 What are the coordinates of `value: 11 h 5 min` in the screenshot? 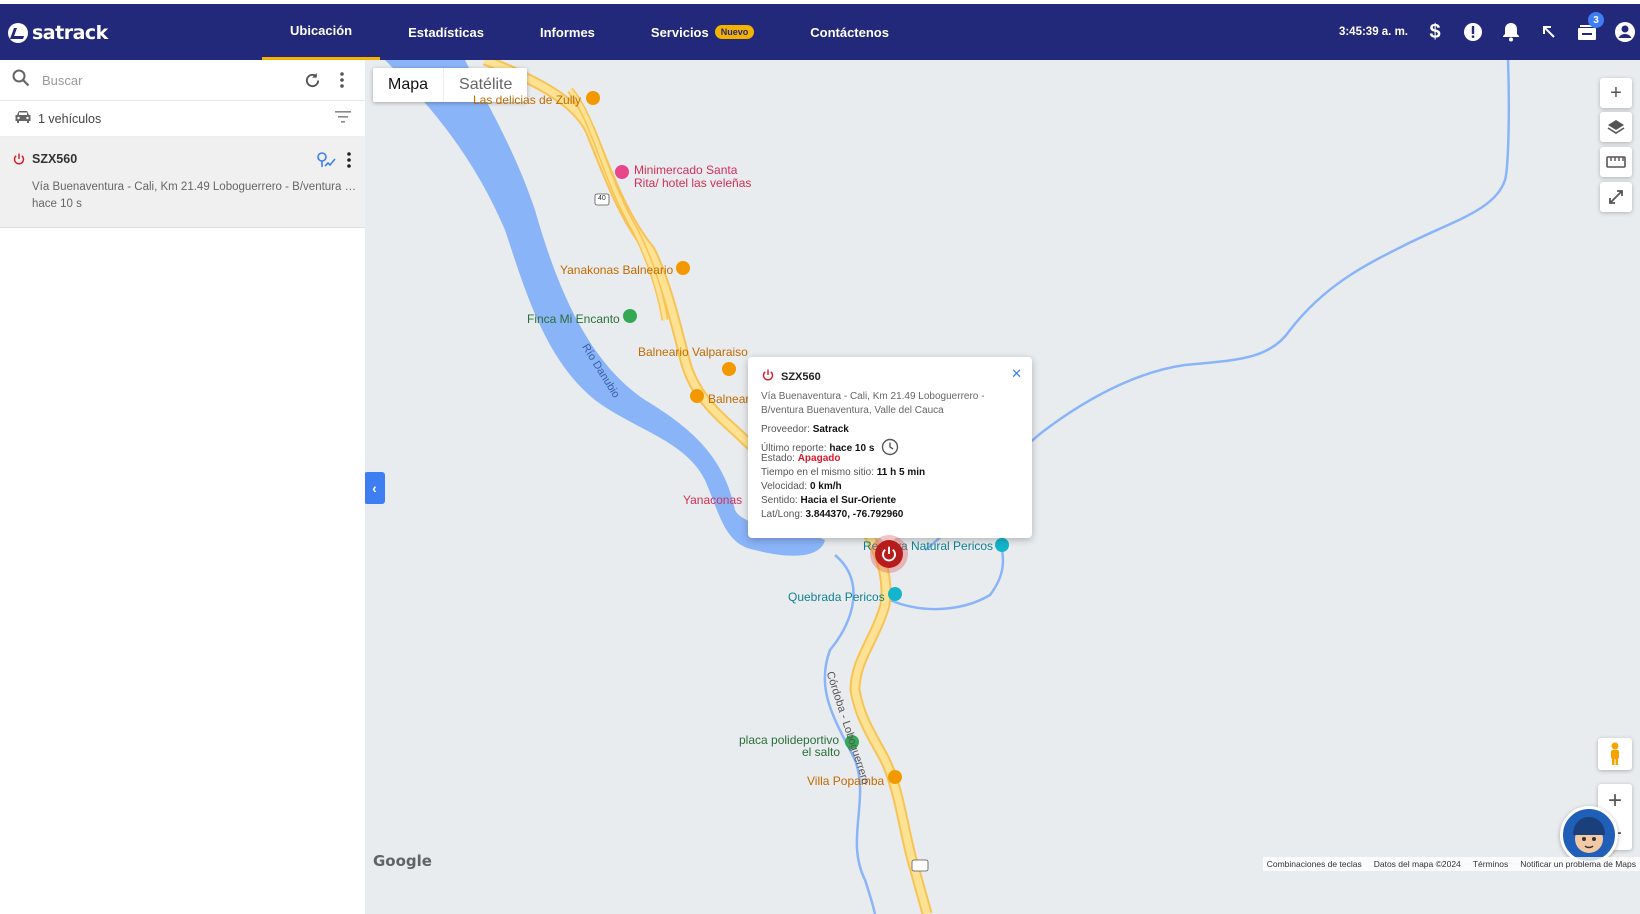 It's located at (901, 472).